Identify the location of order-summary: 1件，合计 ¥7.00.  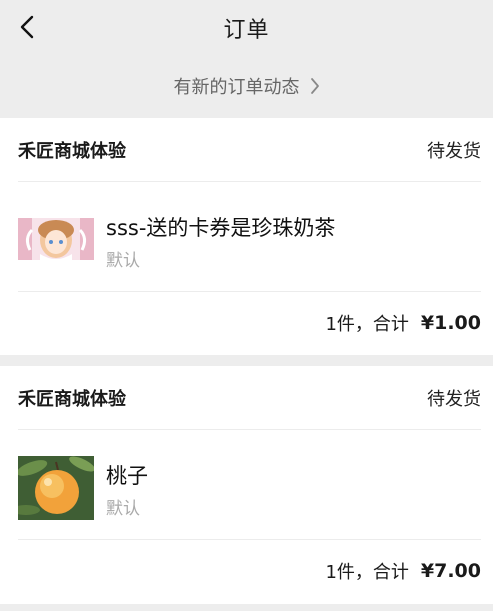
(249, 571).